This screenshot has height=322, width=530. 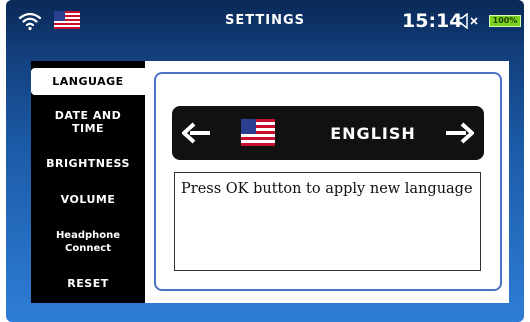 What do you see at coordinates (88, 248) in the screenshot?
I see `sidebar-item-label: Connect` at bounding box center [88, 248].